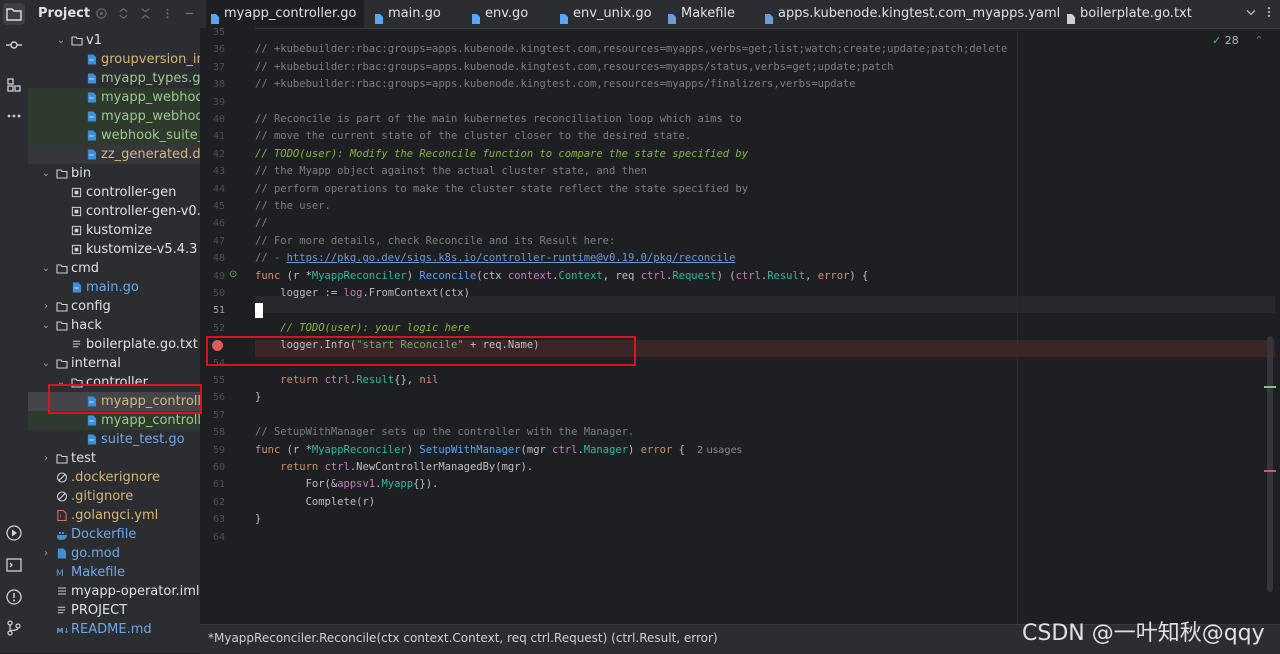  What do you see at coordinates (212, 450) in the screenshot?
I see `line-number: 59` at bounding box center [212, 450].